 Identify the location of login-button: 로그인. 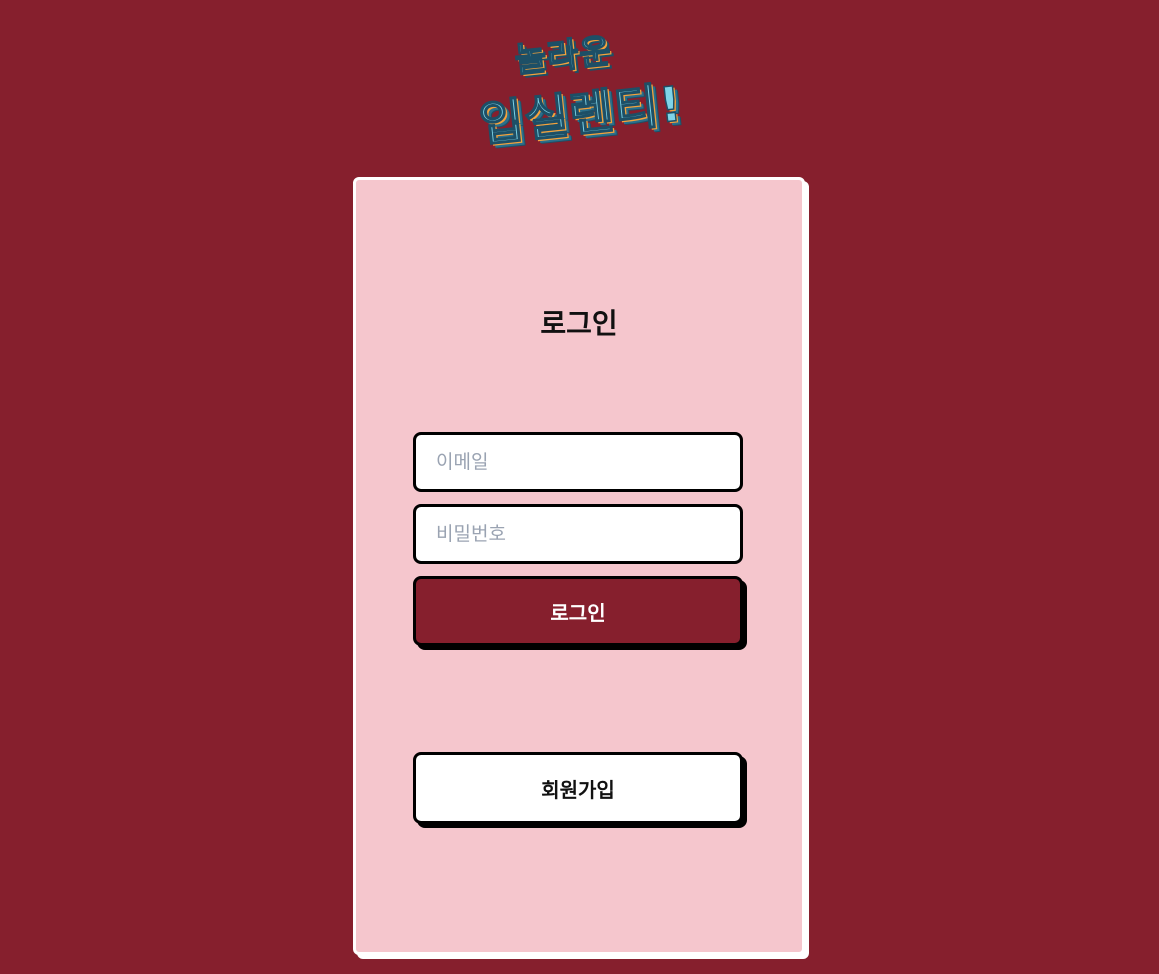
(578, 611).